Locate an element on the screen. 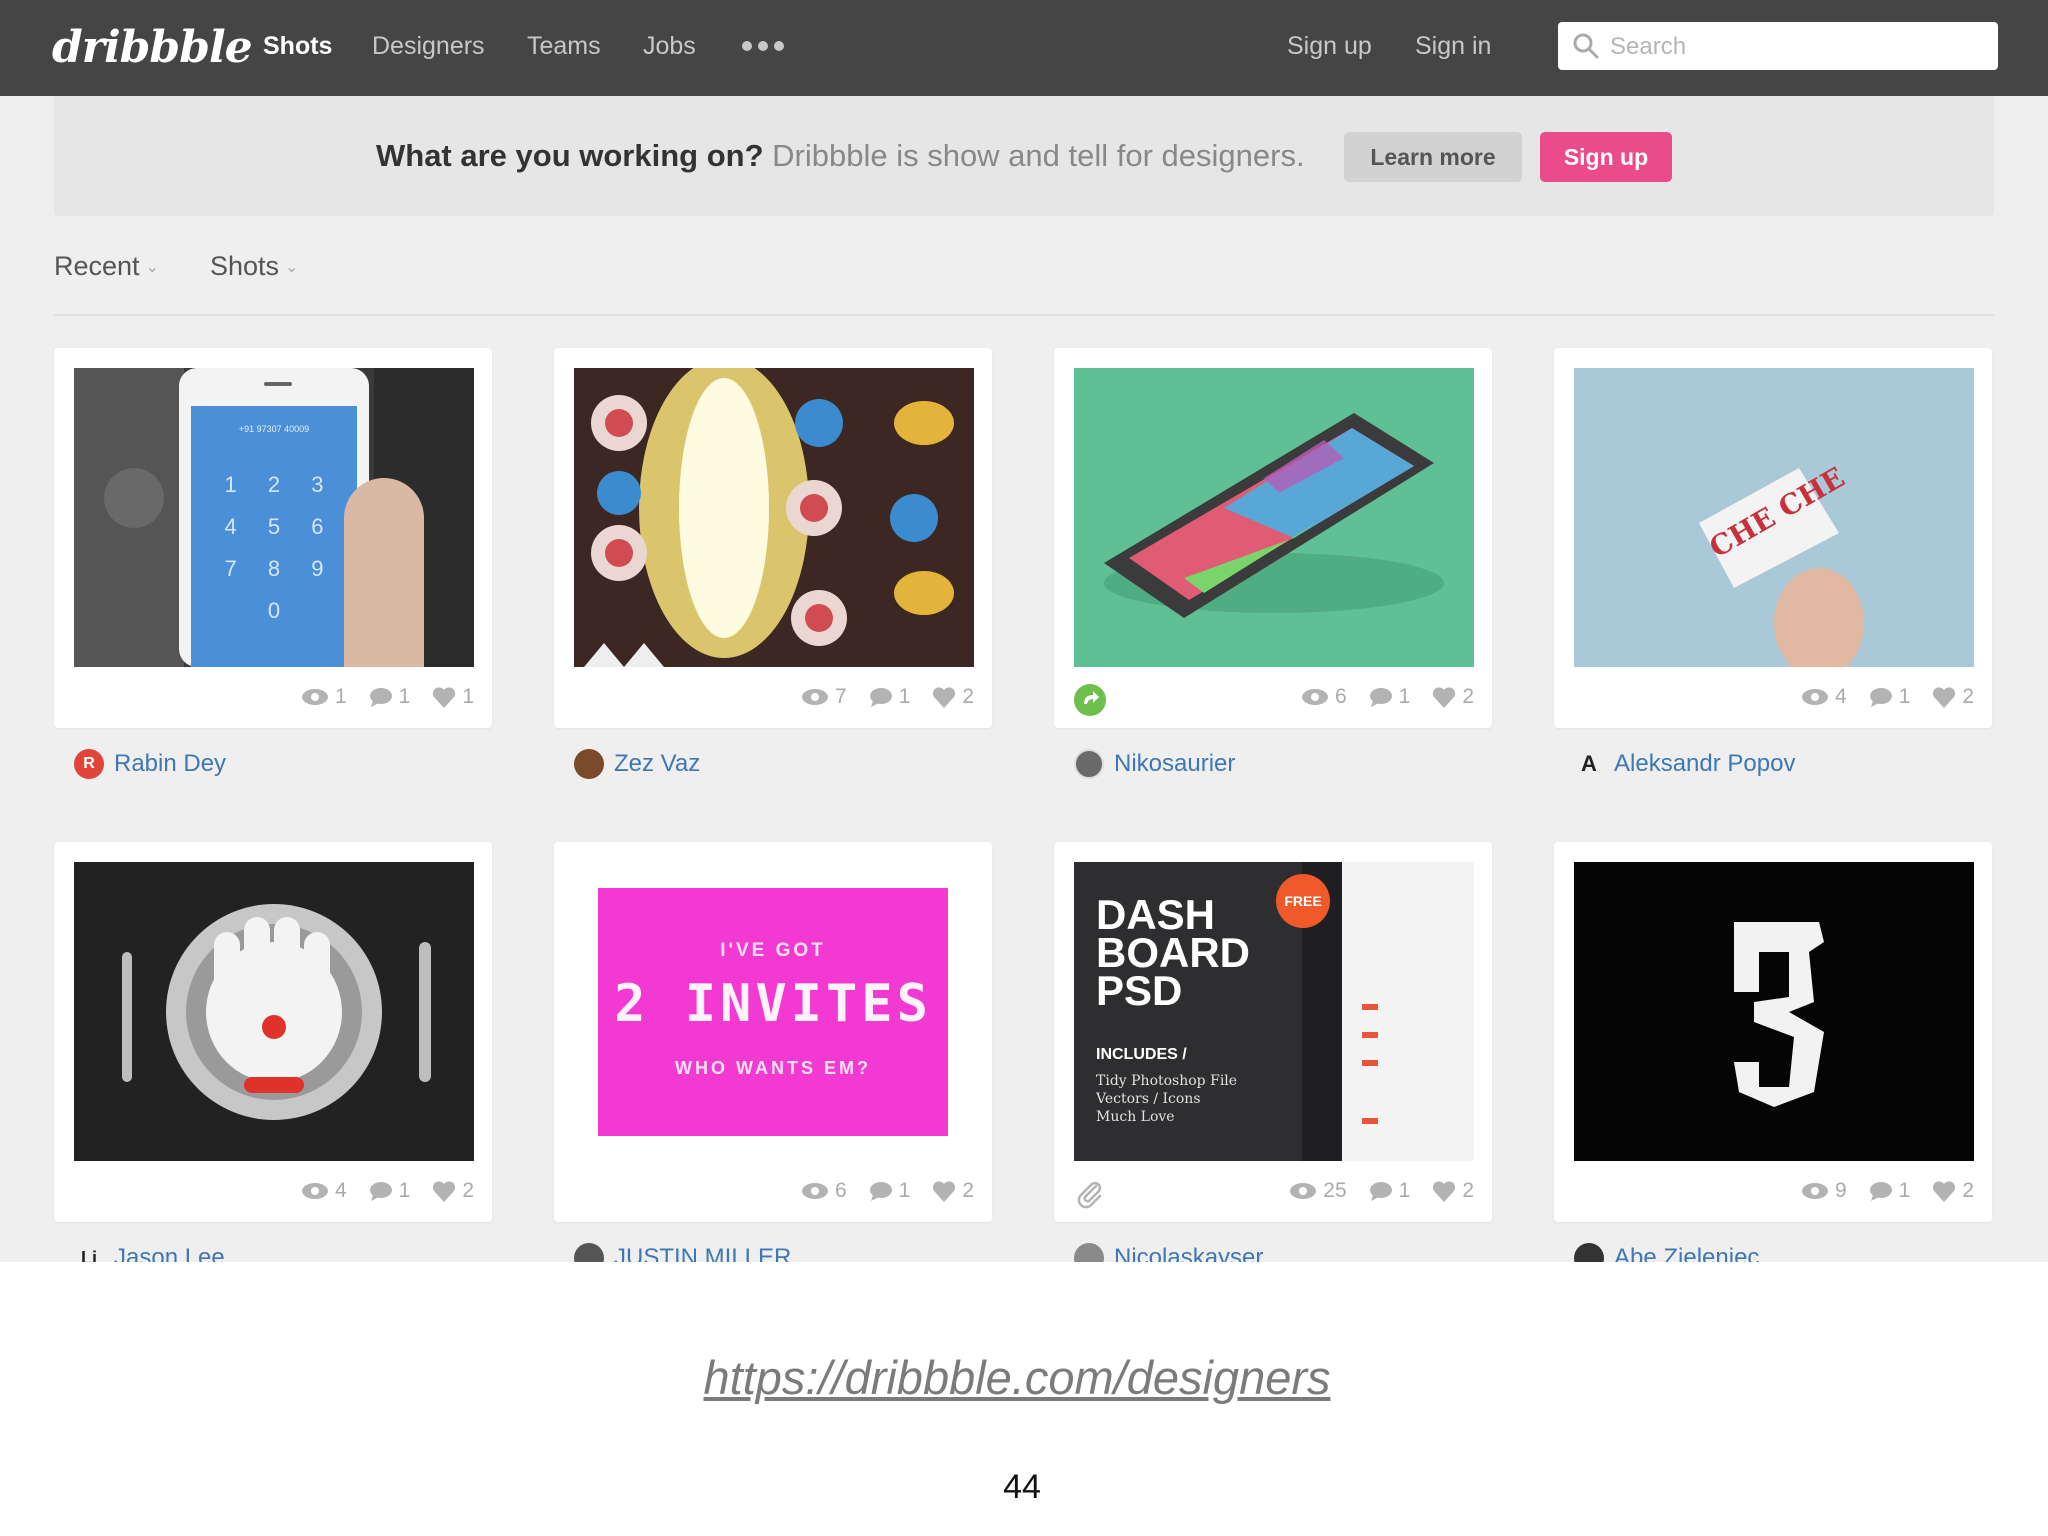 This screenshot has height=1536, width=2048. shot-author: R Rabin Dey is located at coordinates (150, 764).